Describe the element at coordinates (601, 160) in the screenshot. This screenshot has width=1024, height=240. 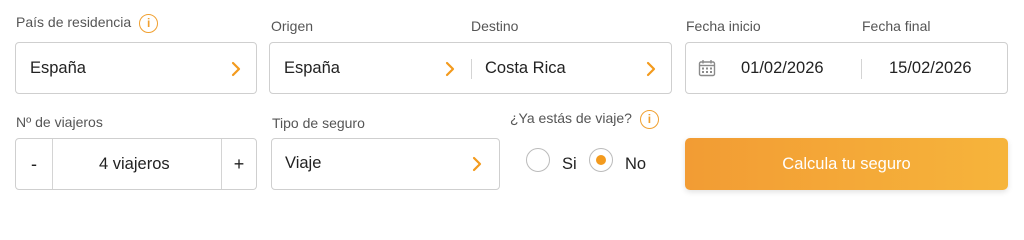
I see `radio-no` at that location.